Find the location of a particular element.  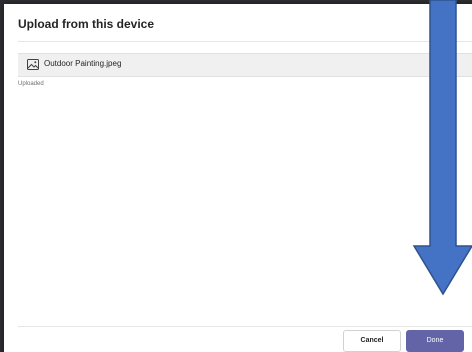

cancel-button: Cancel is located at coordinates (372, 341).